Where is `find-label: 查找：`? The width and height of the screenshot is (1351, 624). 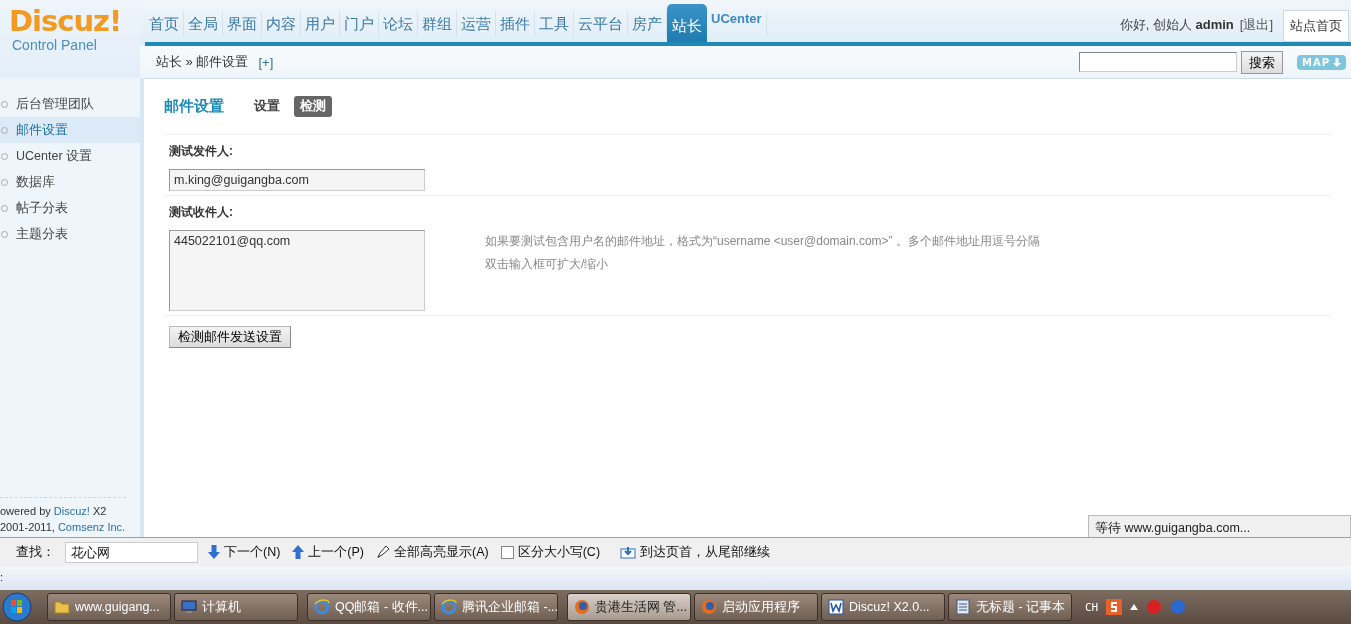
find-label: 查找： is located at coordinates (35, 552).